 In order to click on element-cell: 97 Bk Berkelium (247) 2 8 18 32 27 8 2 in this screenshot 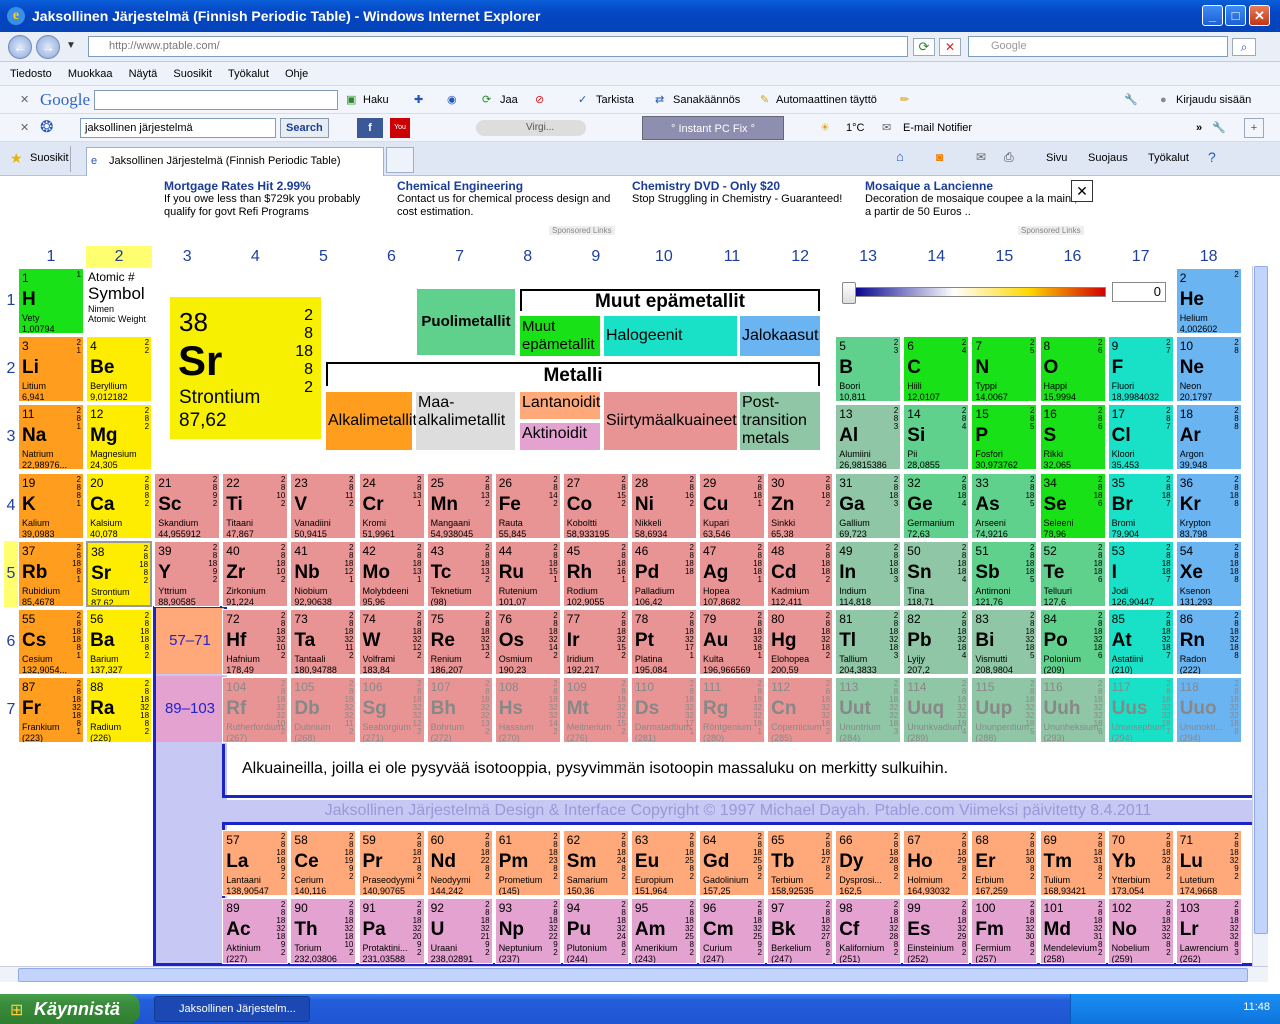, I will do `click(800, 931)`.